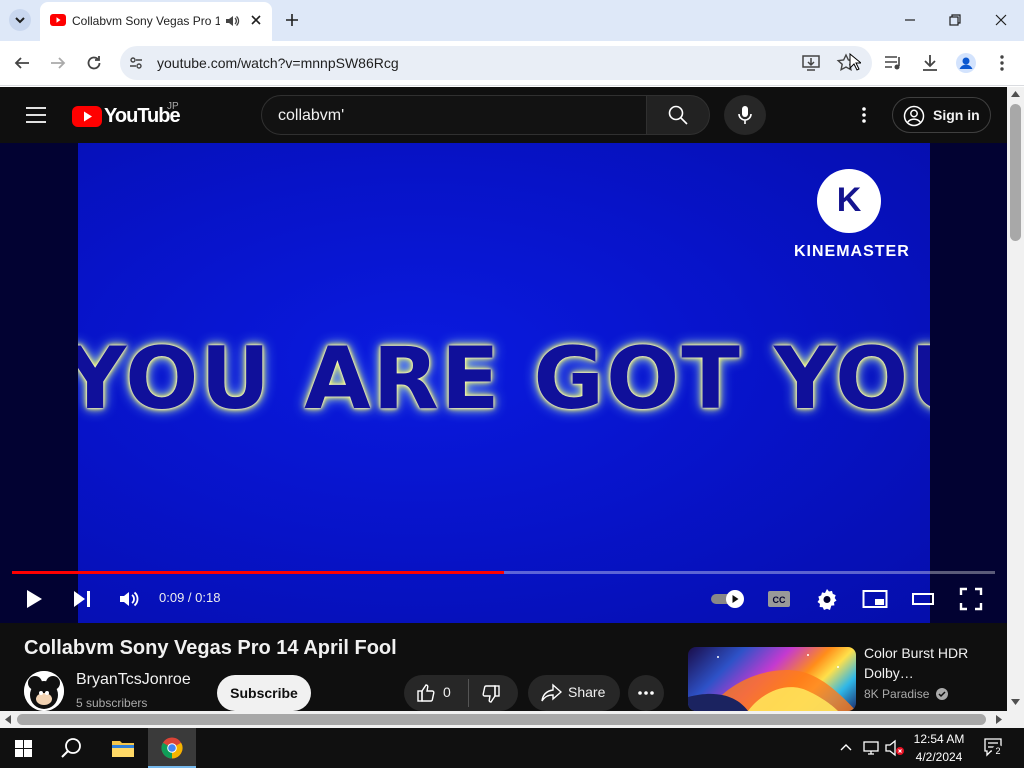  What do you see at coordinates (44, 691) in the screenshot?
I see `channel-avatar` at bounding box center [44, 691].